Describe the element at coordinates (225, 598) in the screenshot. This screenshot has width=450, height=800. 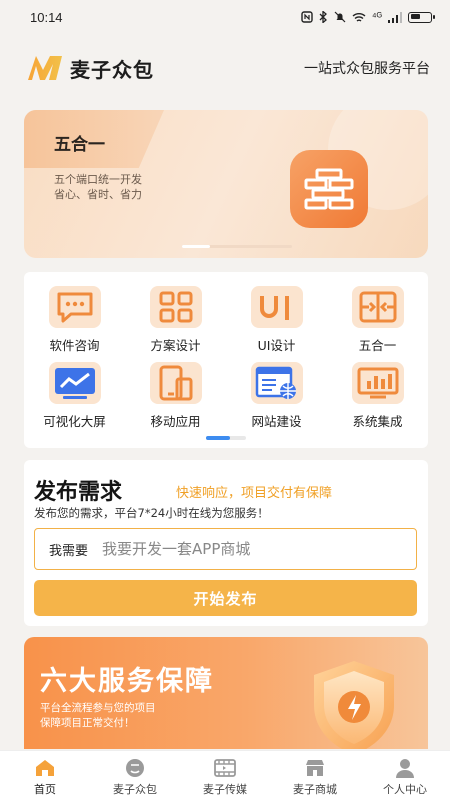
I see `start-publish-button: 开始发布` at that location.